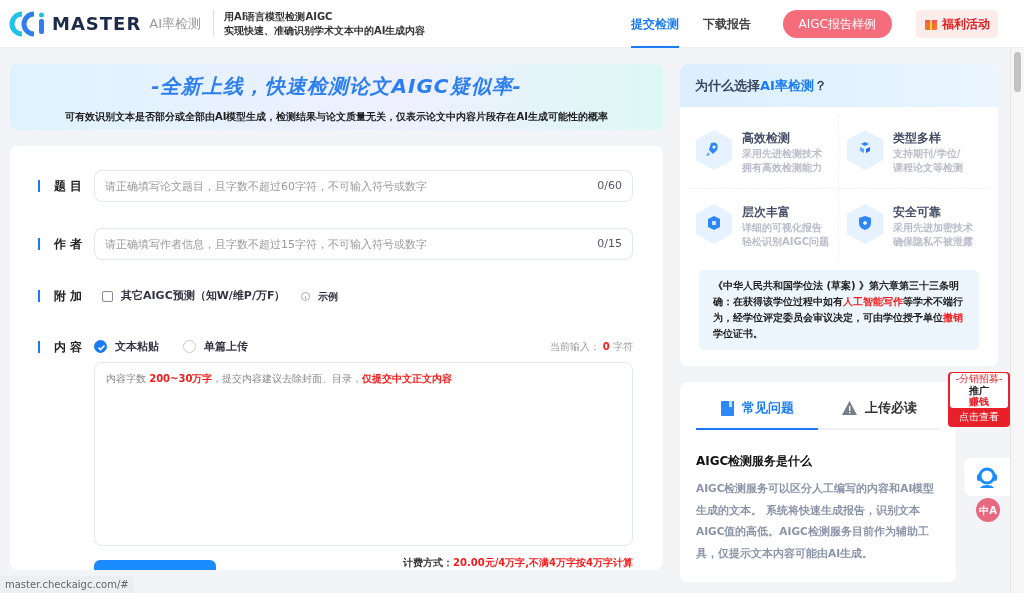 The height and width of the screenshot is (593, 1024). What do you see at coordinates (66, 186) in the screenshot?
I see `field-label: 题 目` at bounding box center [66, 186].